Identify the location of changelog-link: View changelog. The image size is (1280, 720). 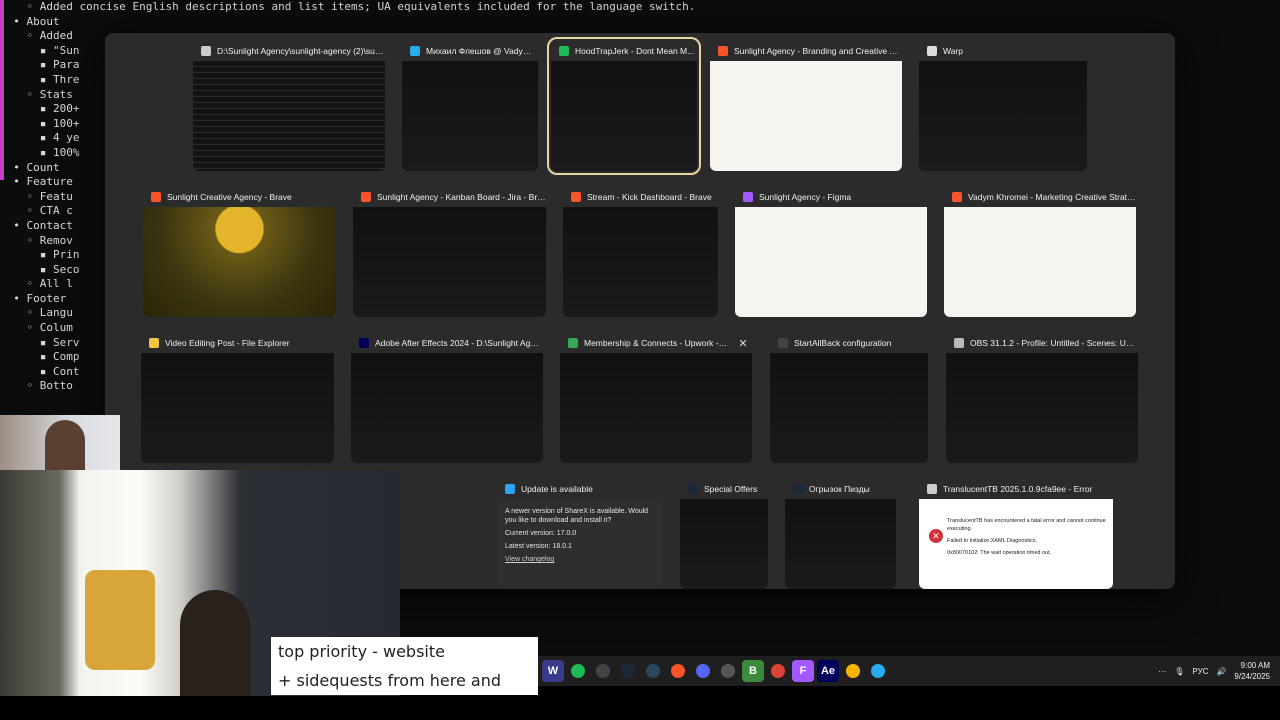
(580, 559).